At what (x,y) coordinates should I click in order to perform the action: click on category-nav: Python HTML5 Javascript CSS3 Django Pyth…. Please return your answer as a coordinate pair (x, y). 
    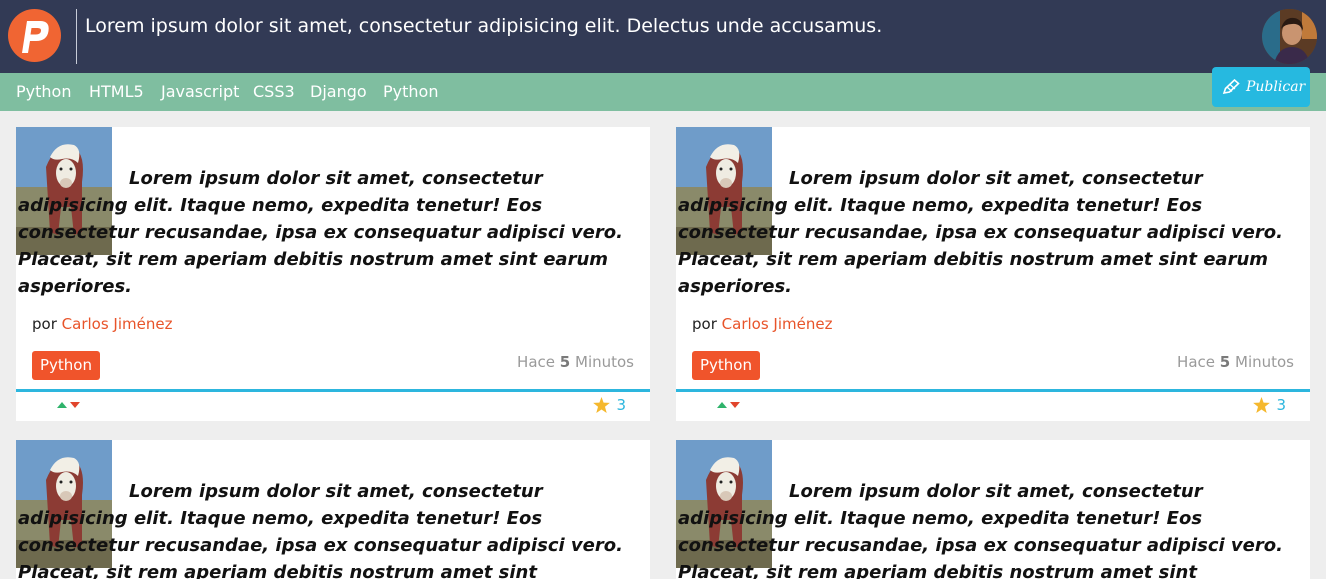
    Looking at the image, I should click on (663, 92).